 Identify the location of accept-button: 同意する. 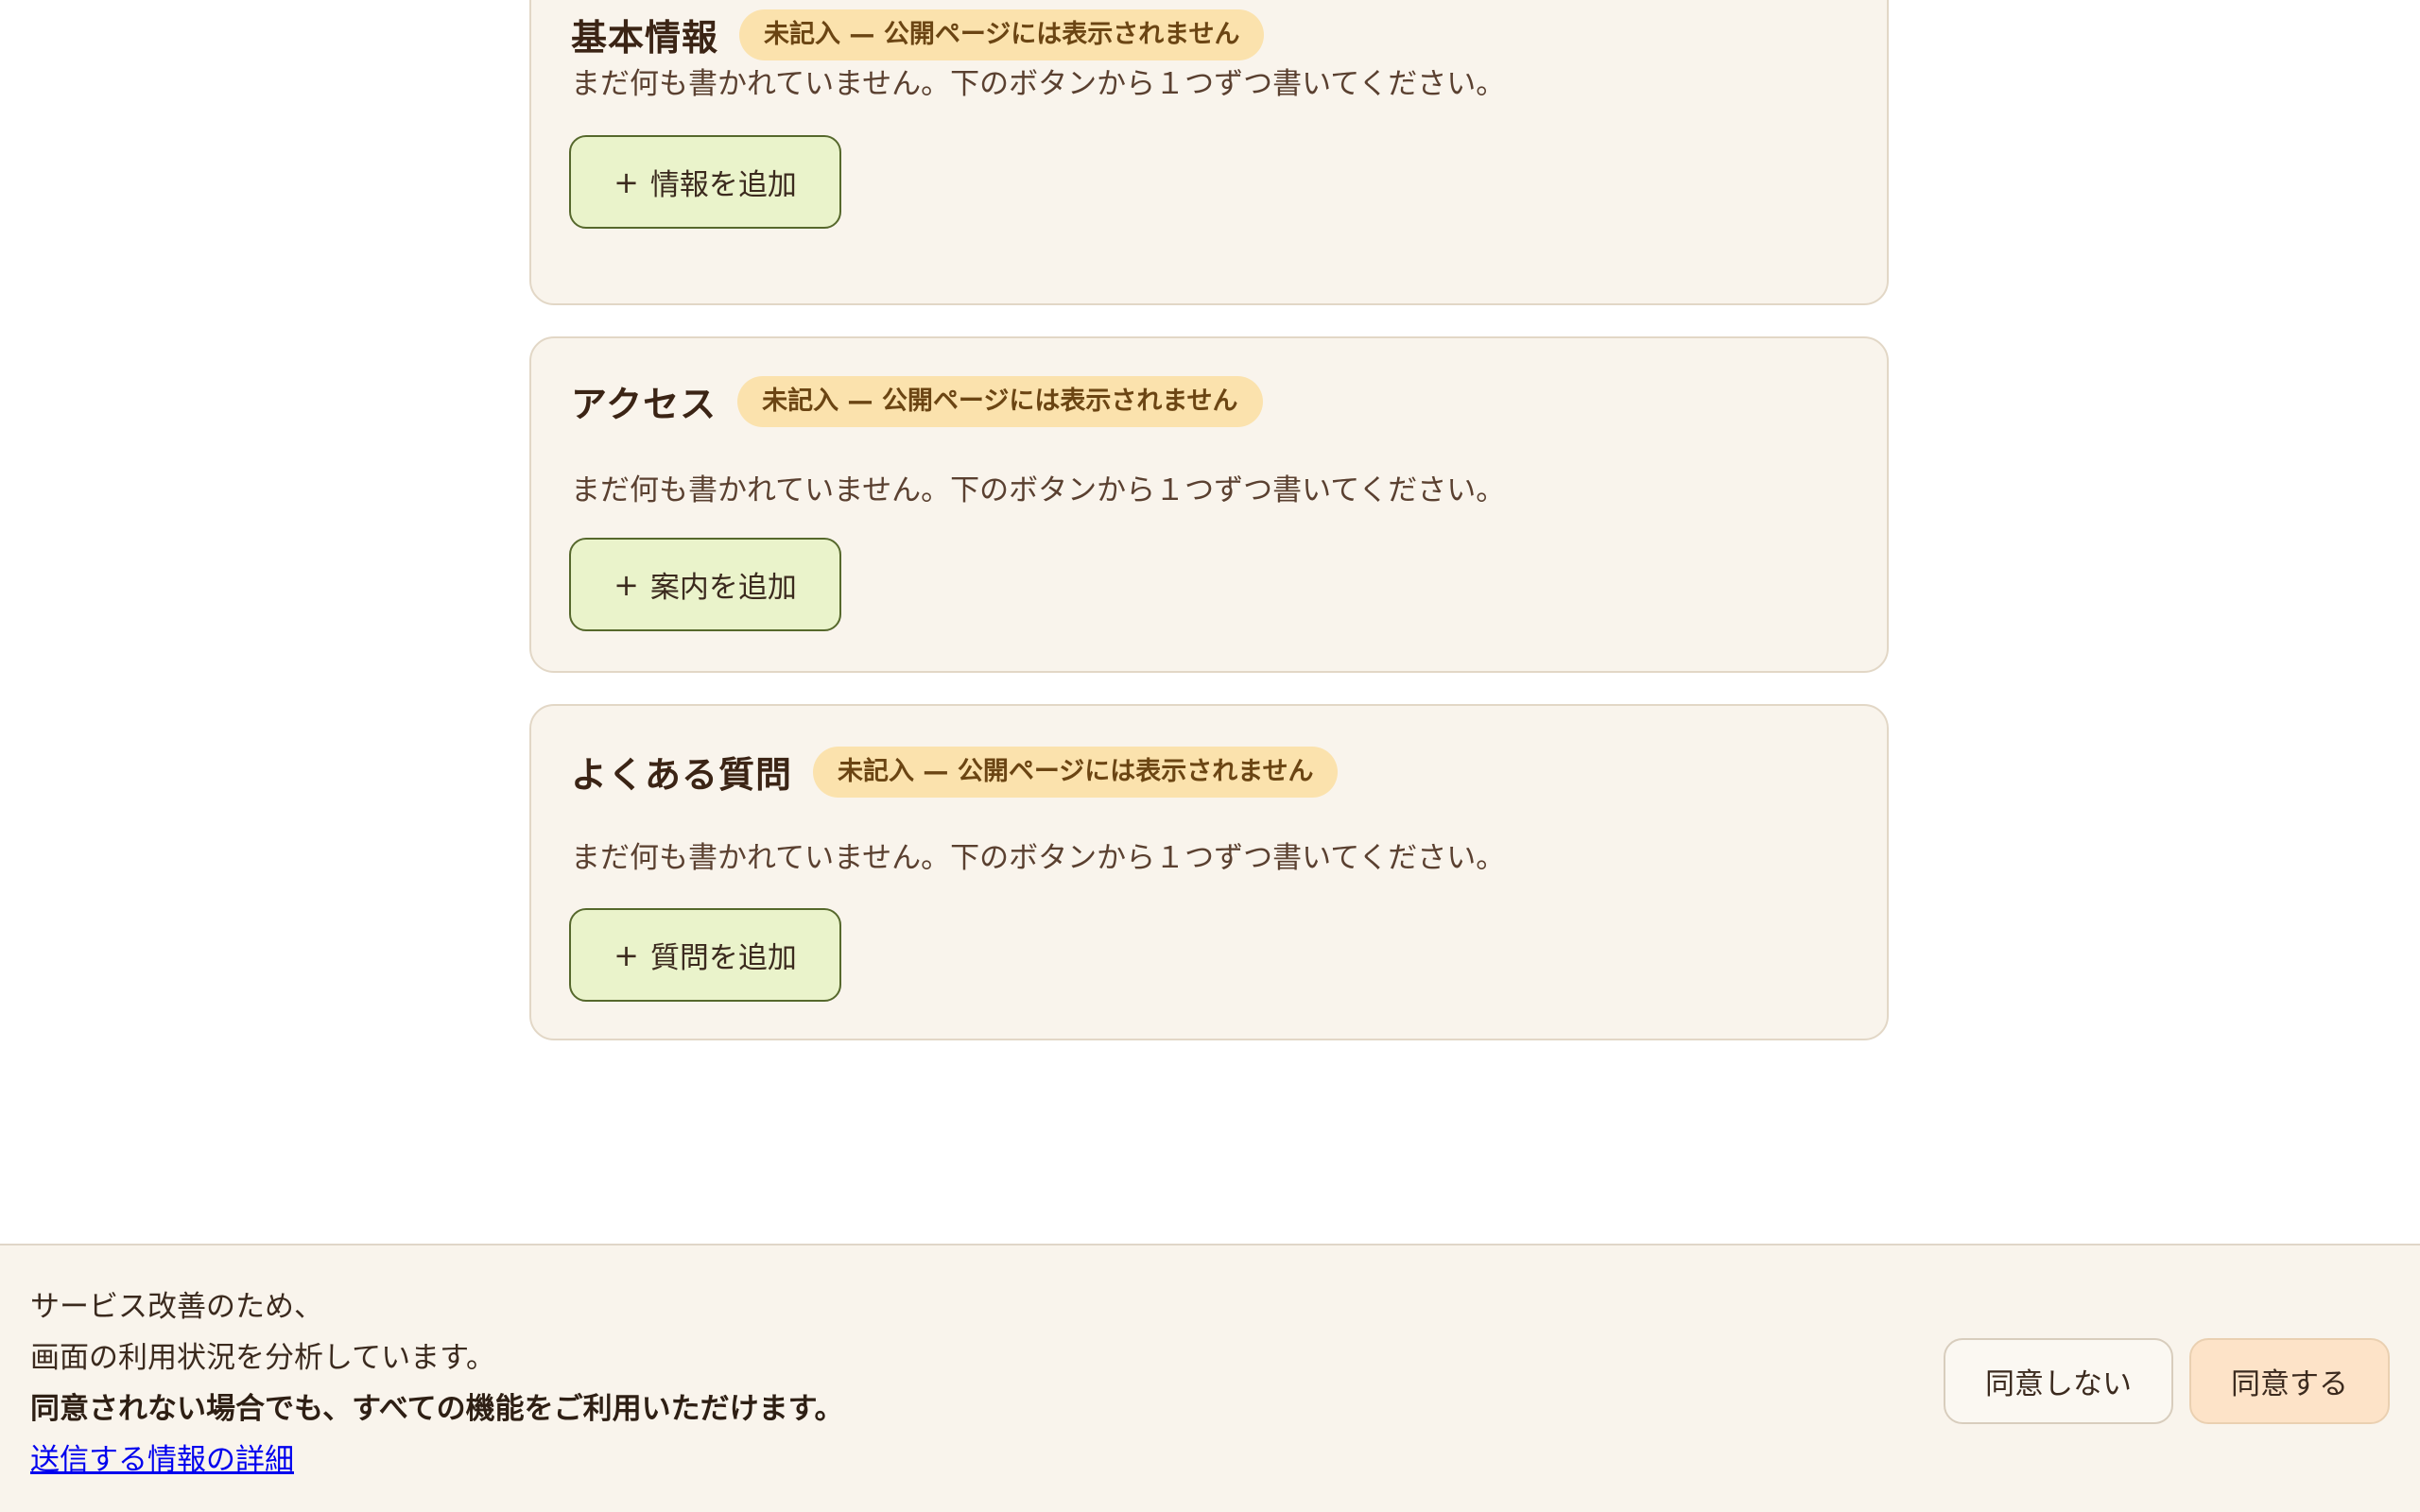
(2289, 1381).